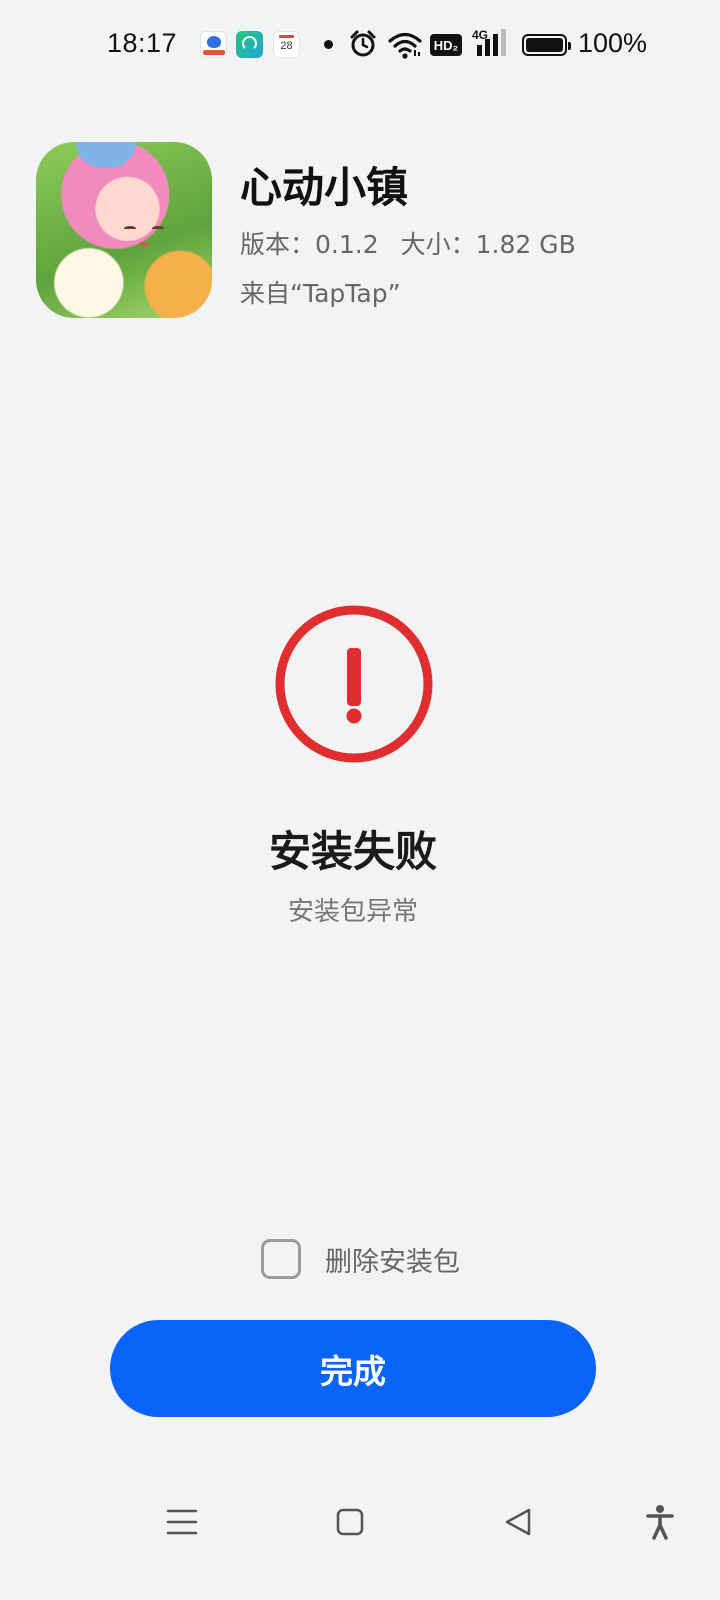  Describe the element at coordinates (124, 230) in the screenshot. I see `app-icon` at that location.